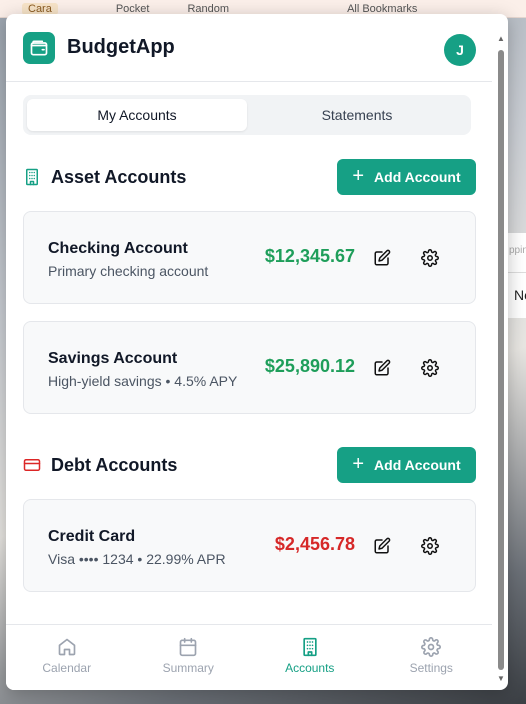  I want to click on scroll-up-icon: ▲, so click(501, 39).